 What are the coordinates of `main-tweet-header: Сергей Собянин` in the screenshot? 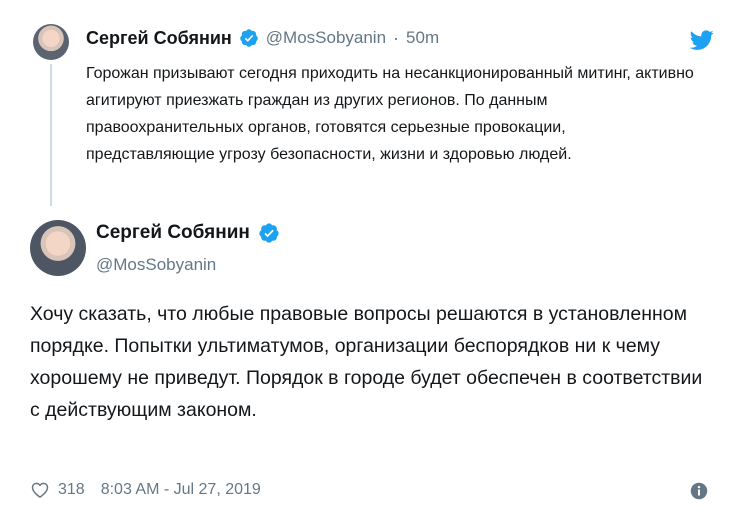 It's located at (188, 233).